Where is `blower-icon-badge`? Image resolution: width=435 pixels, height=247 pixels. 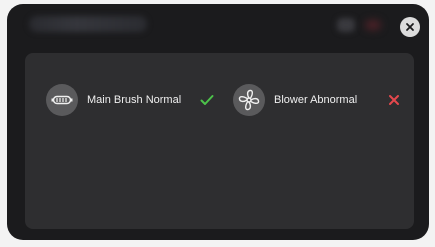
blower-icon-badge is located at coordinates (249, 100).